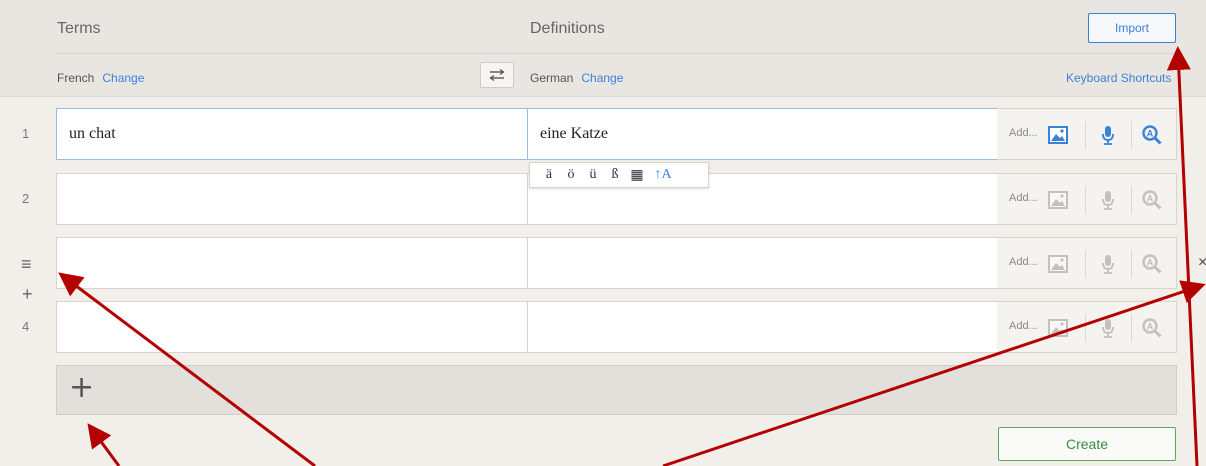 The image size is (1206, 466). What do you see at coordinates (637, 175) in the screenshot?
I see `accent-char-pin-icon: ▦` at bounding box center [637, 175].